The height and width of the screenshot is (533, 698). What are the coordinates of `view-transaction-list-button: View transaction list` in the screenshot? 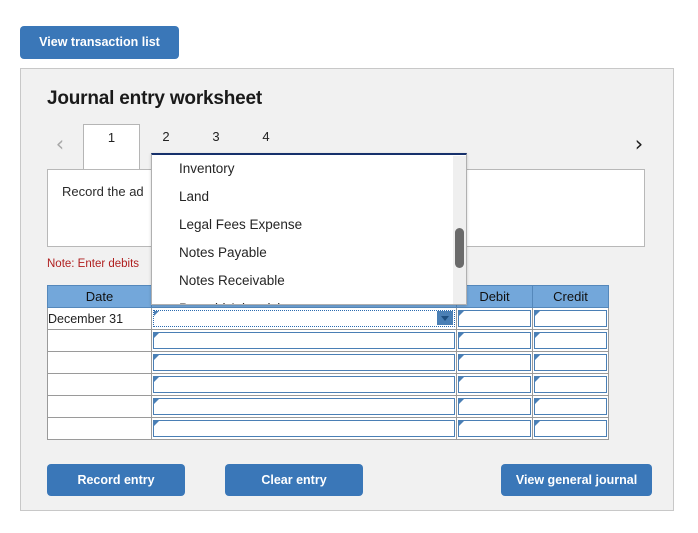 It's located at (99, 42).